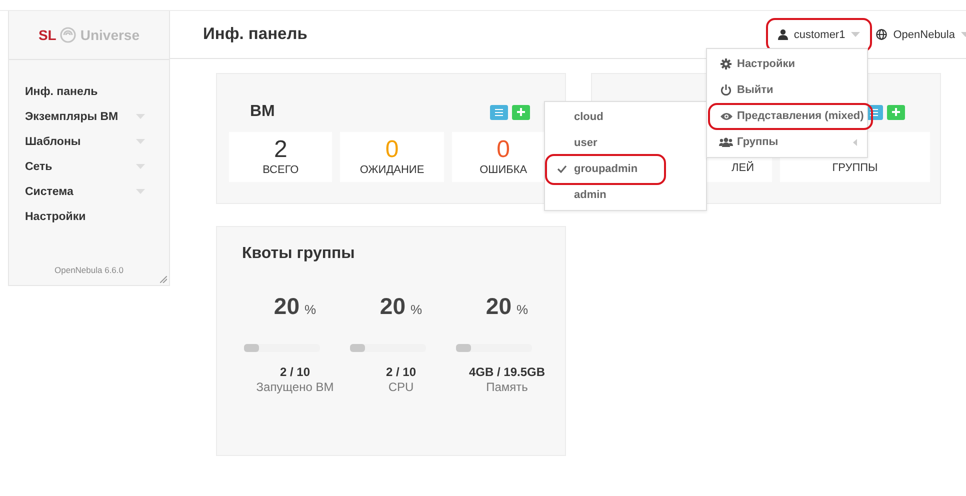  Describe the element at coordinates (47, 35) in the screenshot. I see `logo-brand: SL` at that location.